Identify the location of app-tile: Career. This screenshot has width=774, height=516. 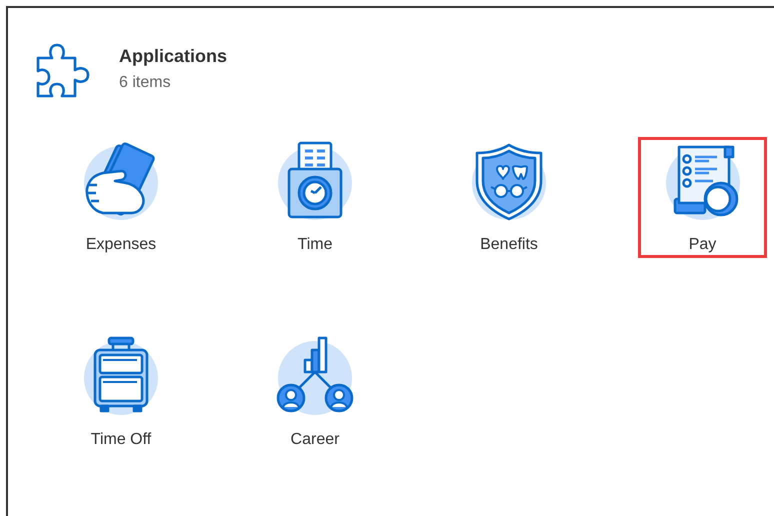
(315, 392).